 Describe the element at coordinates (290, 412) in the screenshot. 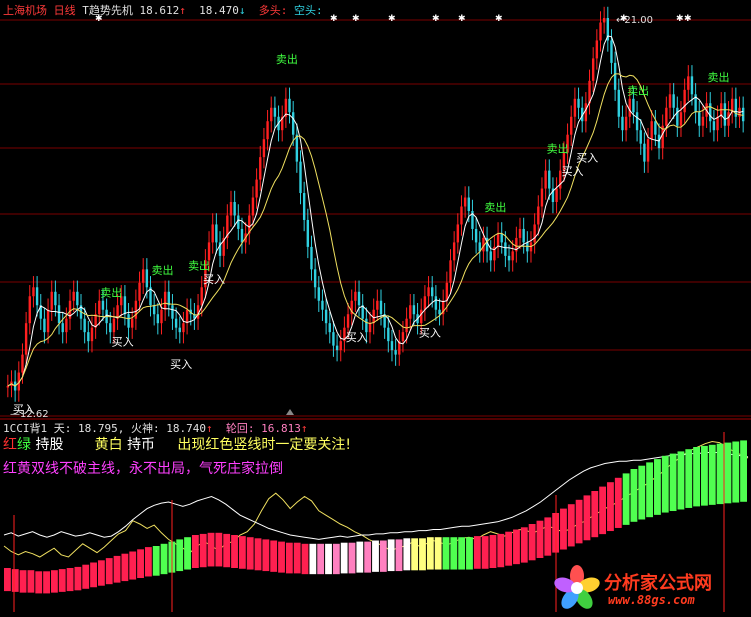

I see `scroll-marker-icon` at that location.